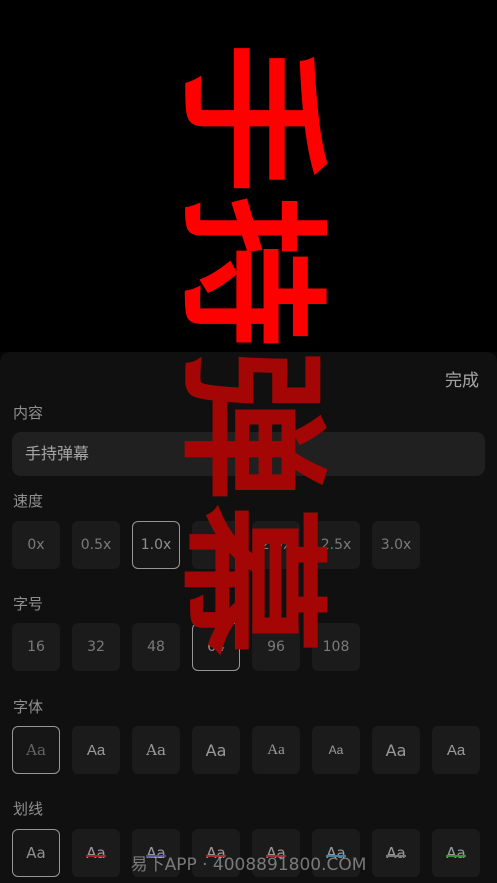 This screenshot has height=883, width=497. I want to click on content-input: 手持弹幕, so click(248, 454).